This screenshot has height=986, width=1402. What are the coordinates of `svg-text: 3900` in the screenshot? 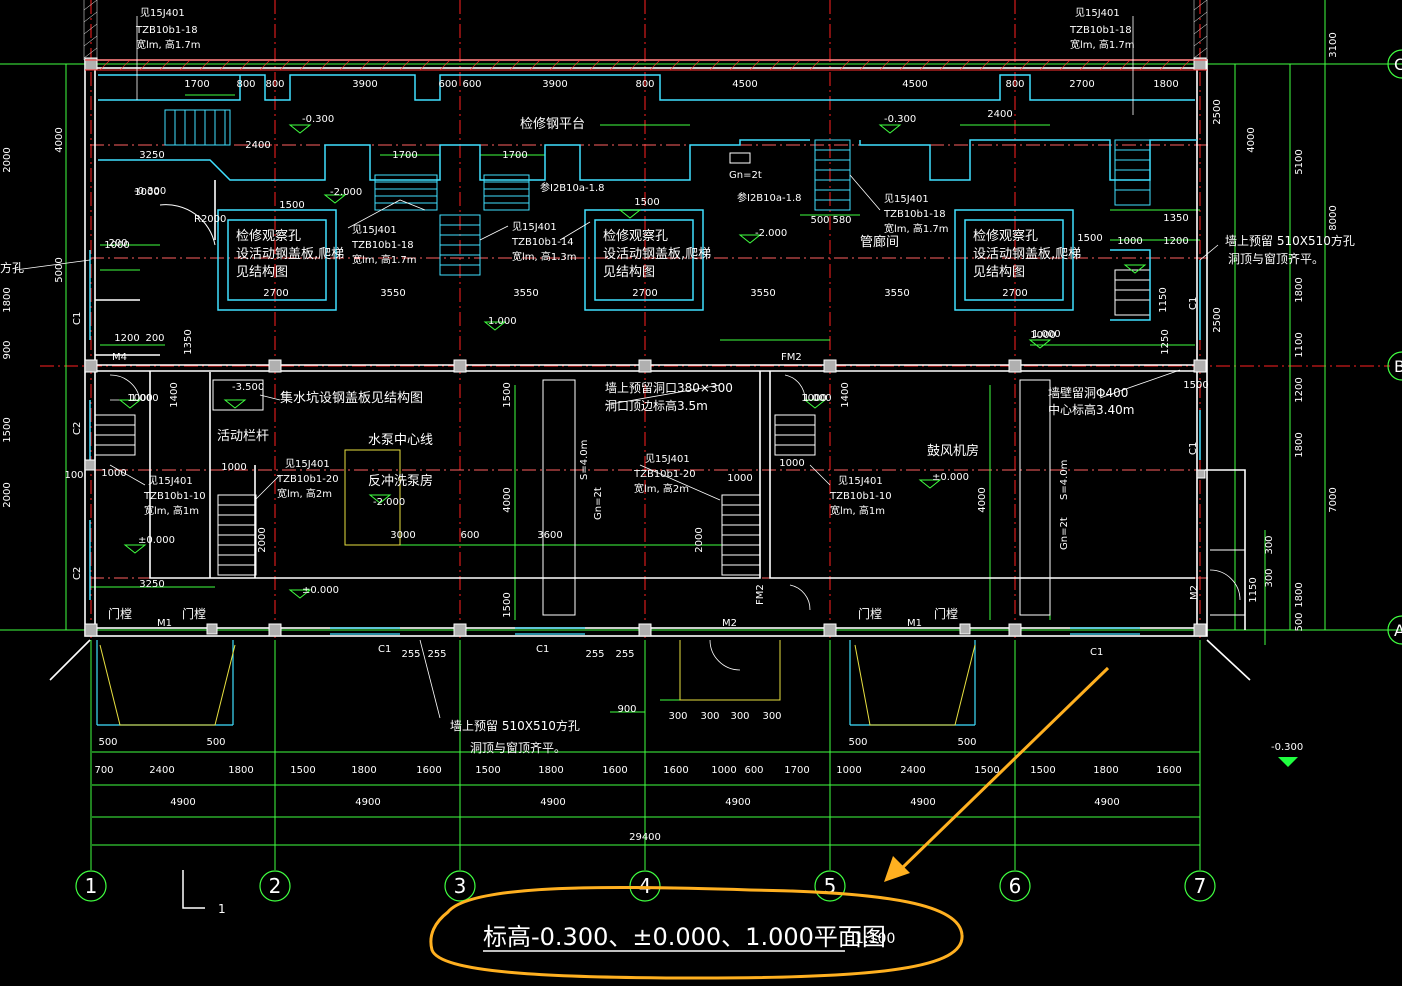 It's located at (364, 84).